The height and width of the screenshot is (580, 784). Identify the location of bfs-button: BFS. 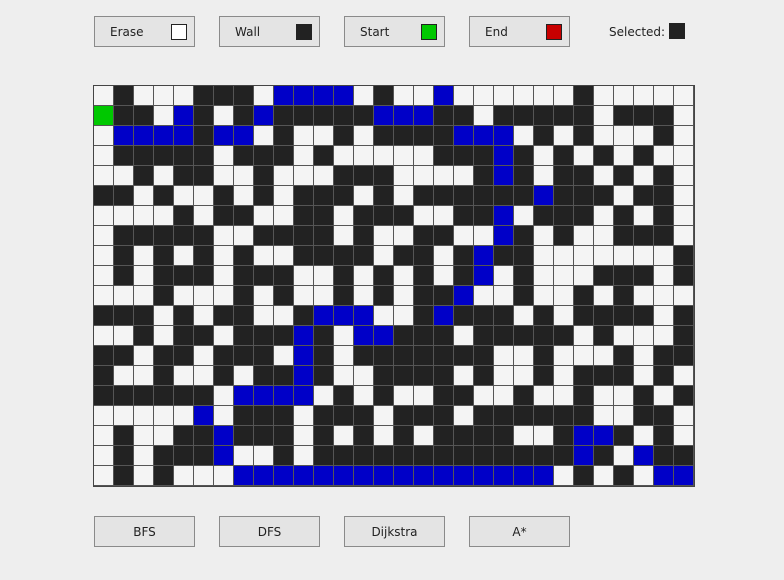
(144, 531).